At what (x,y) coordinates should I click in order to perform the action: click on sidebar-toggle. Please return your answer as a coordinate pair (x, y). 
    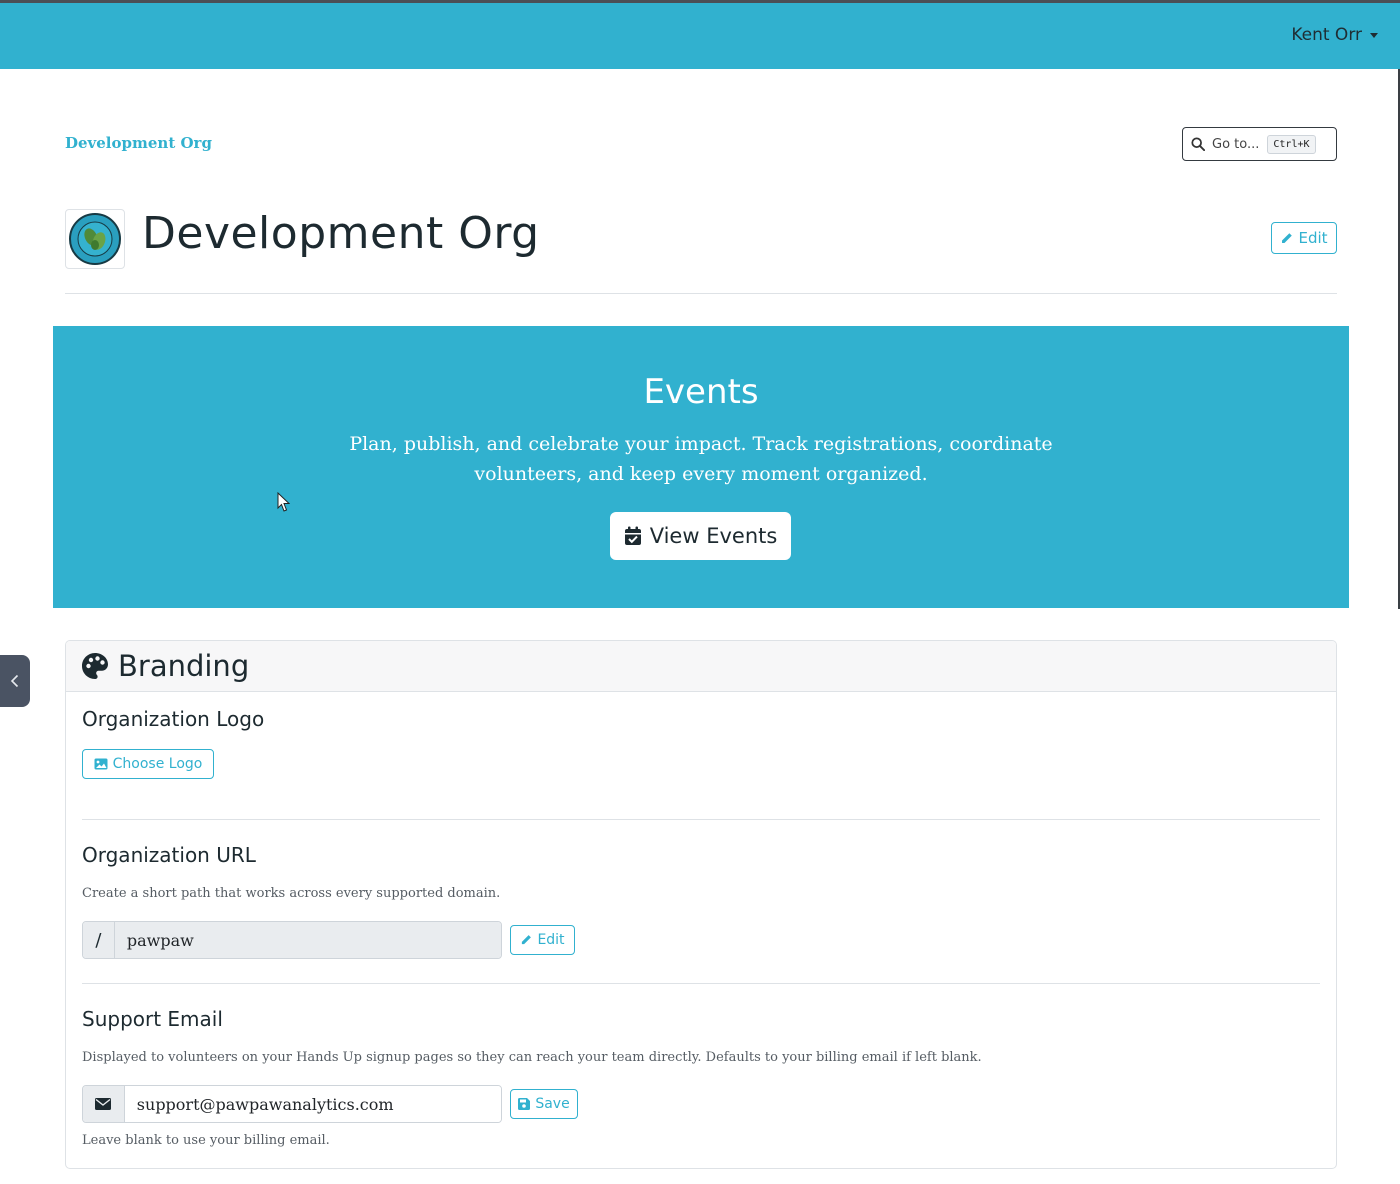
    Looking at the image, I should click on (15, 681).